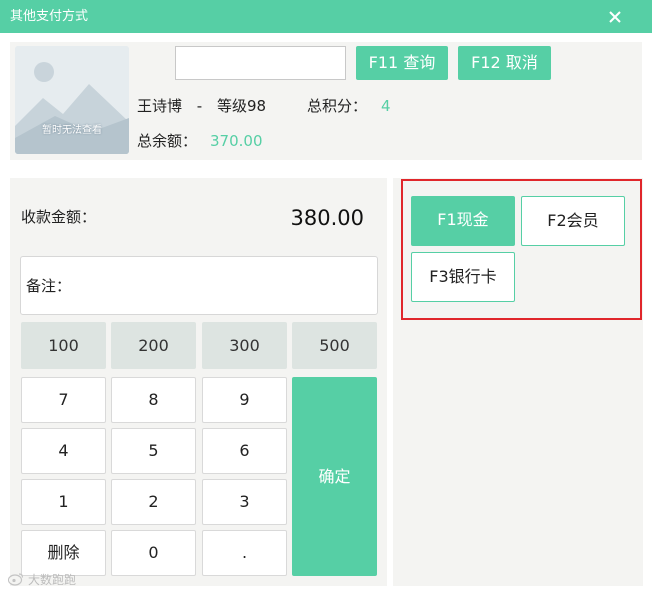 This screenshot has width=652, height=595. Describe the element at coordinates (386, 106) in the screenshot. I see `points-value: 4` at that location.